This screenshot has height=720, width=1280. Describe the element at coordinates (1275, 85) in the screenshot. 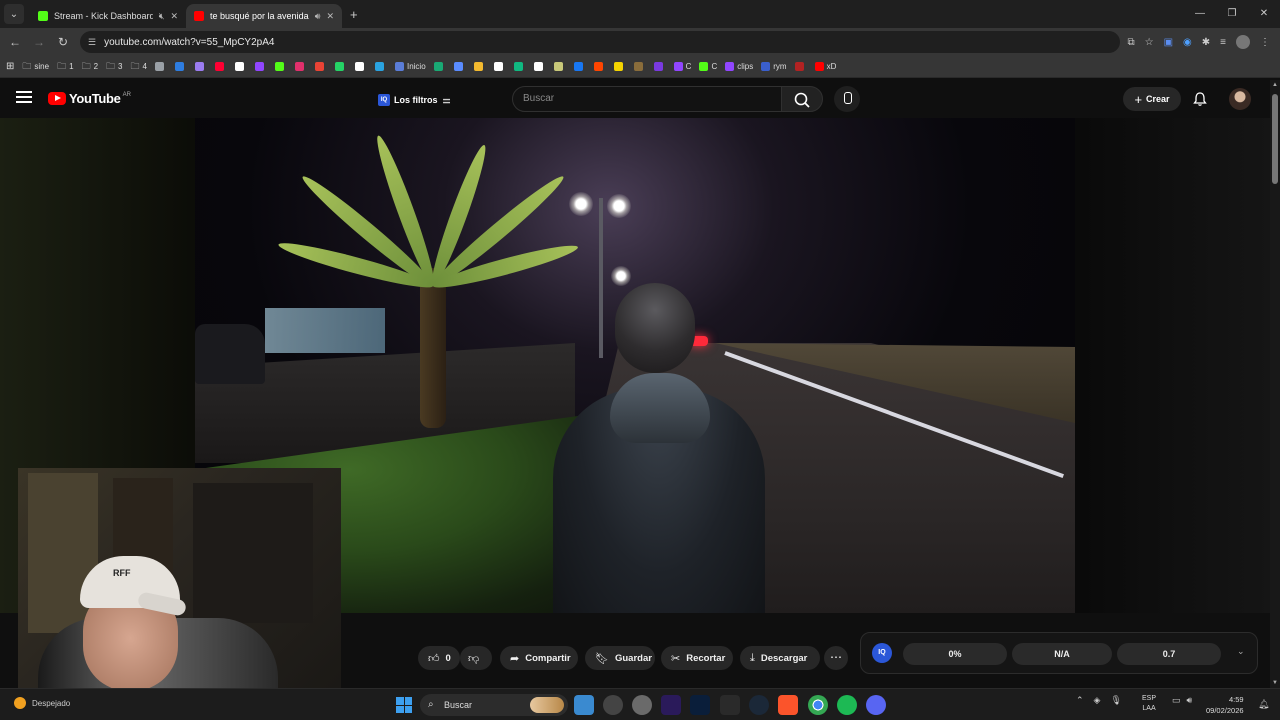

I see `scroll-up-icon: ▲` at that location.